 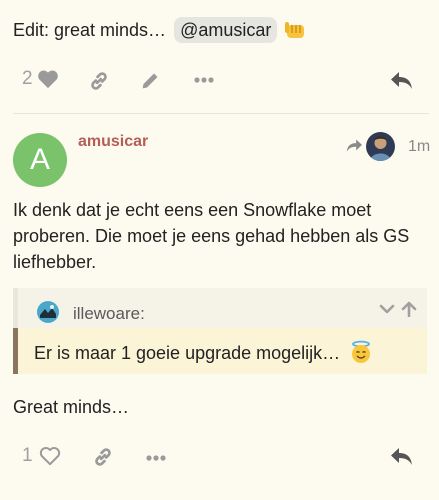 What do you see at coordinates (226, 30) in the screenshot?
I see `mention-link: @amusicar` at bounding box center [226, 30].